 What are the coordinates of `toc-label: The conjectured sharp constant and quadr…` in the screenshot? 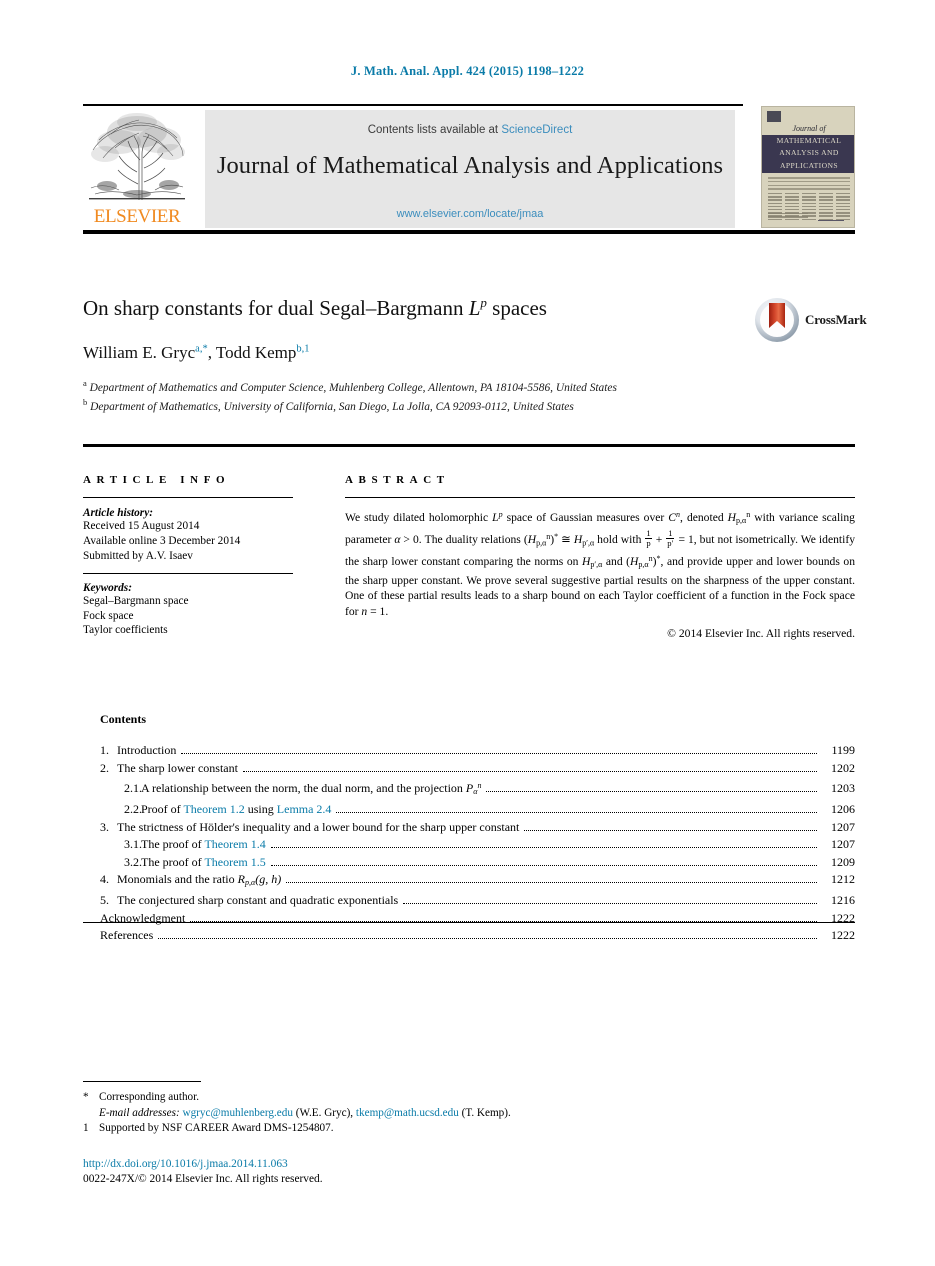 It's located at (257, 901).